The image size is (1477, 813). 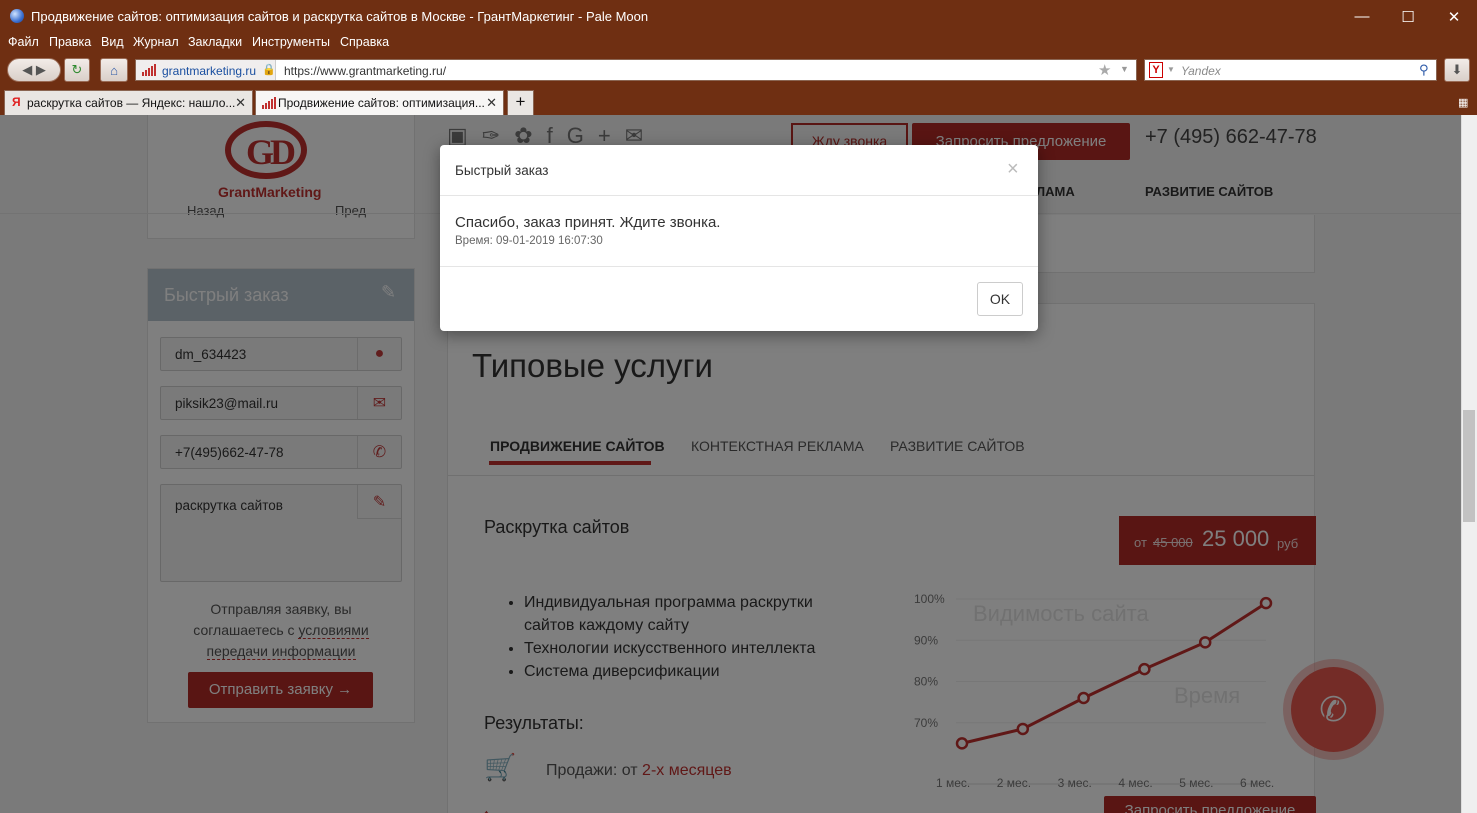 What do you see at coordinates (209, 71) in the screenshot?
I see `site-identity: grantmarketing.ru` at bounding box center [209, 71].